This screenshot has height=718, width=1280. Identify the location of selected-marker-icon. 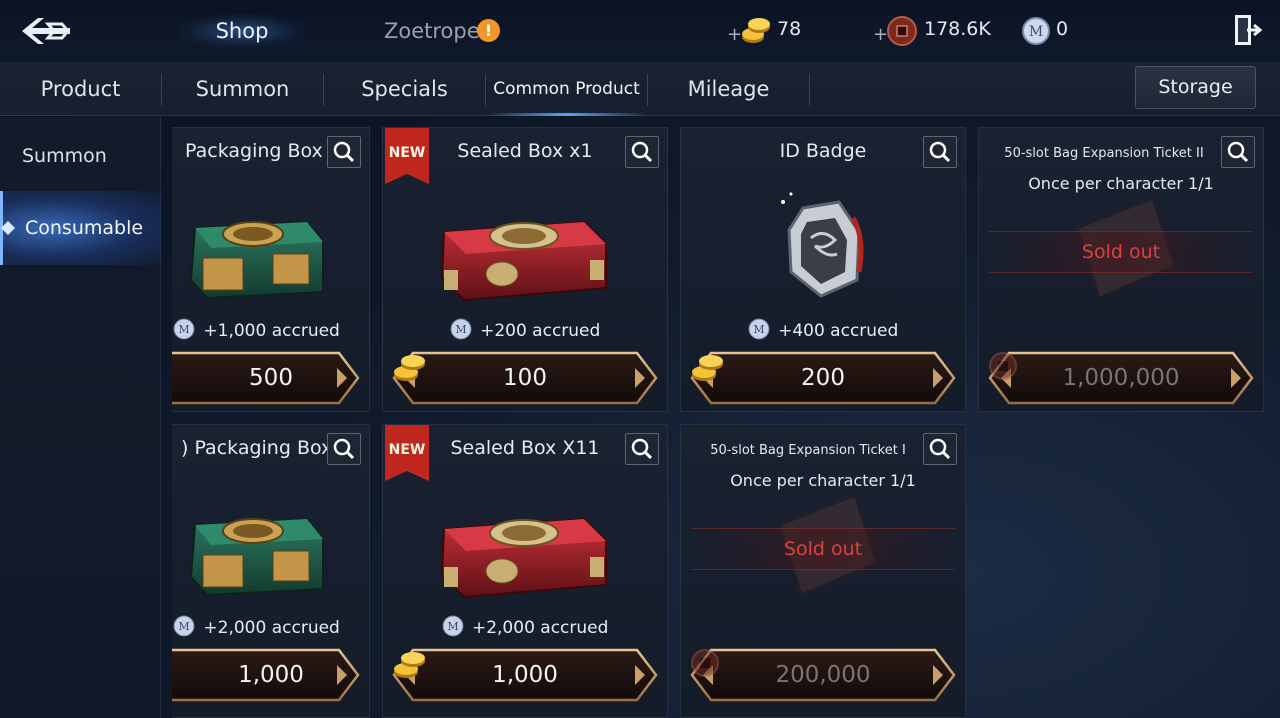
(8, 228).